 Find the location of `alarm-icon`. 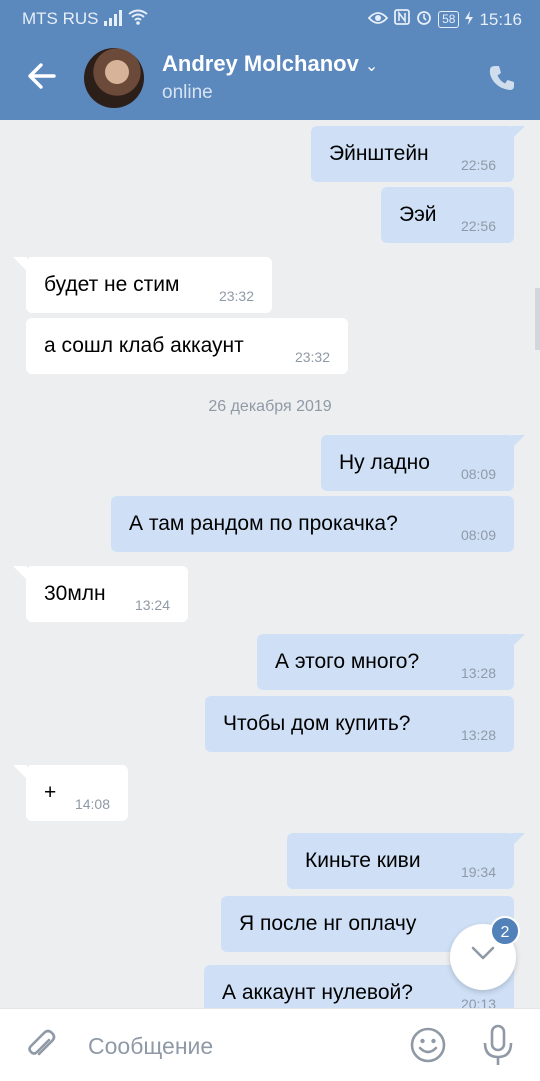

alarm-icon is located at coordinates (424, 19).